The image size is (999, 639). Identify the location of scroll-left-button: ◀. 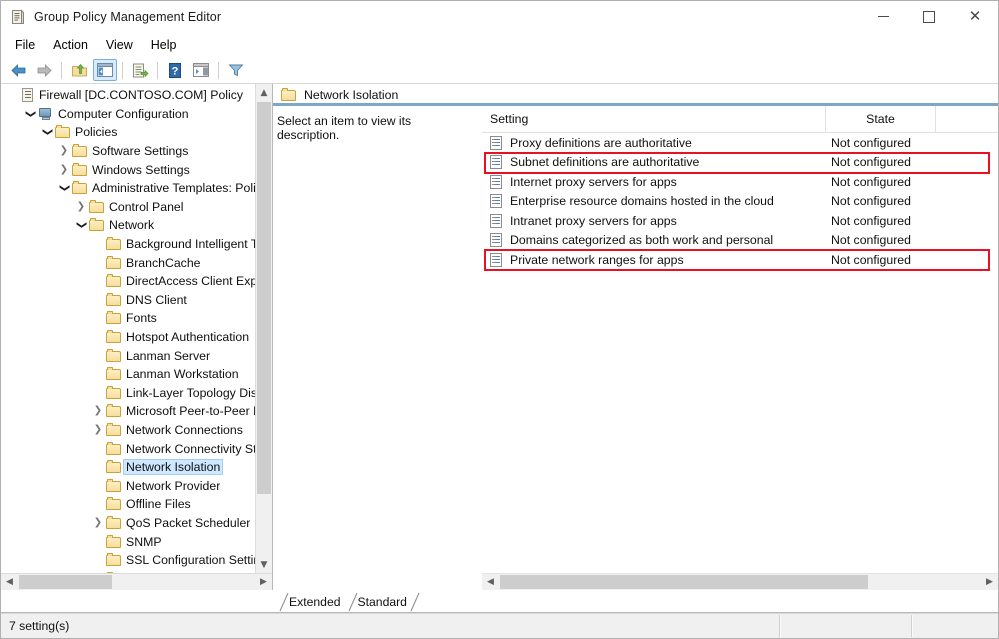
(9, 582).